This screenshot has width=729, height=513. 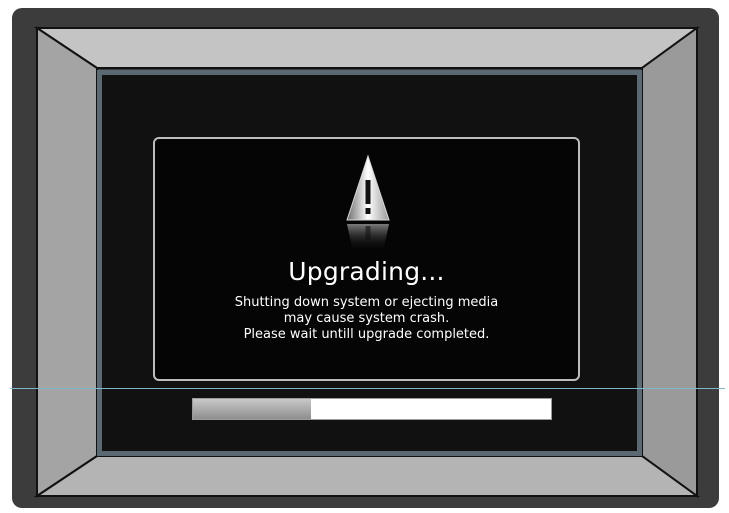 I want to click on message-line-1: Shutting down system or ejecting media, so click(x=366, y=302).